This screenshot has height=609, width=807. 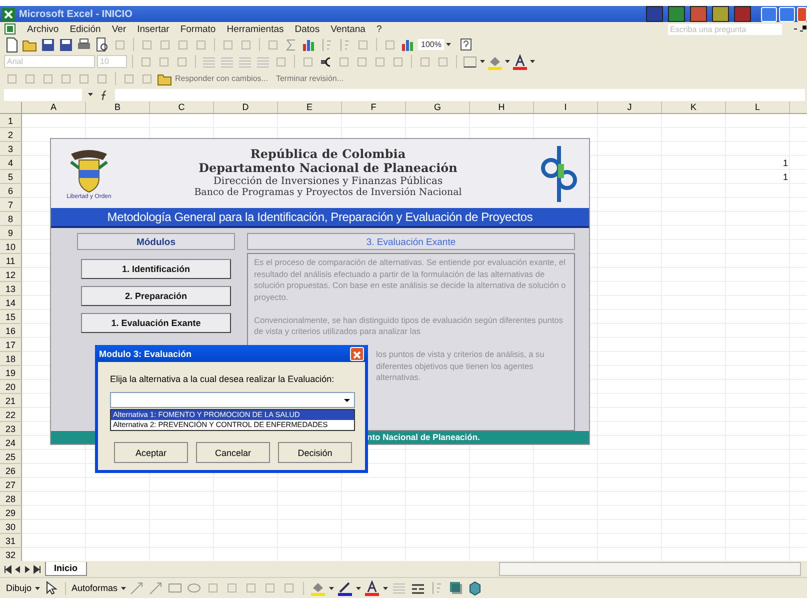 What do you see at coordinates (11, 247) in the screenshot?
I see `row-header: 10` at bounding box center [11, 247].